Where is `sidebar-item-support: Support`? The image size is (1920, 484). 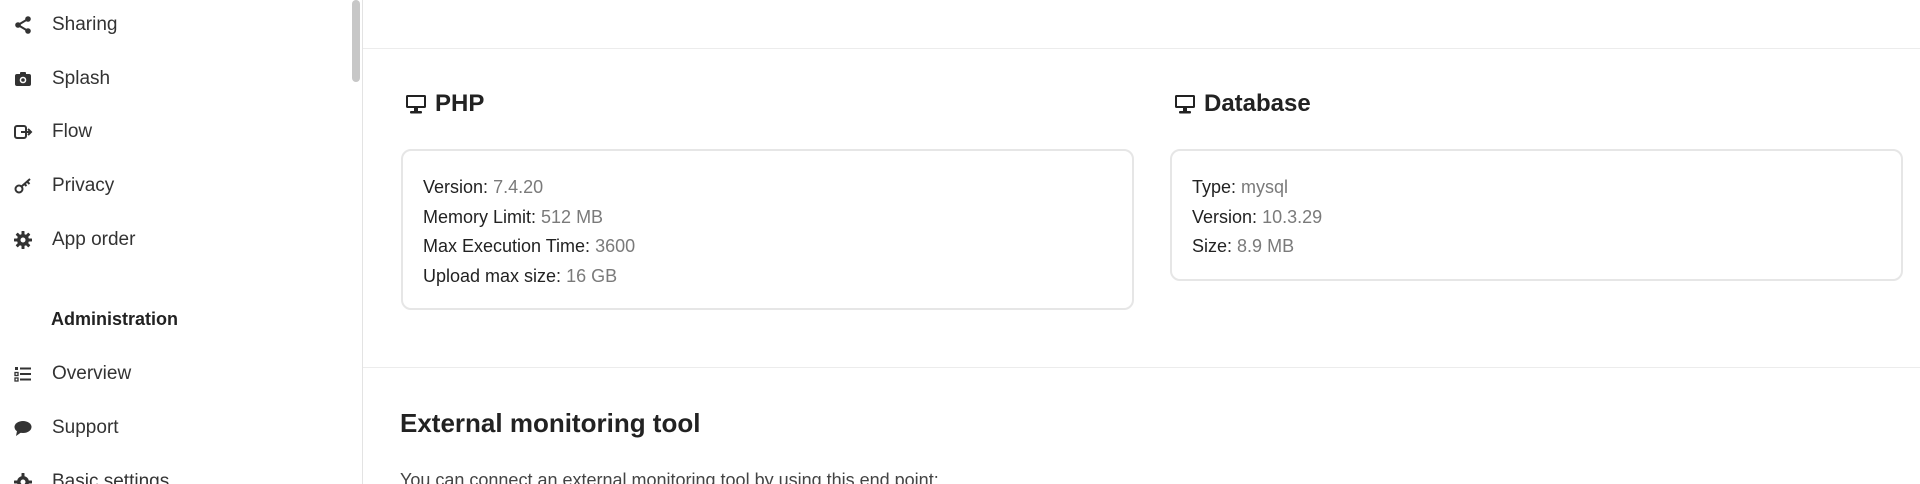 sidebar-item-support: Support is located at coordinates (172, 428).